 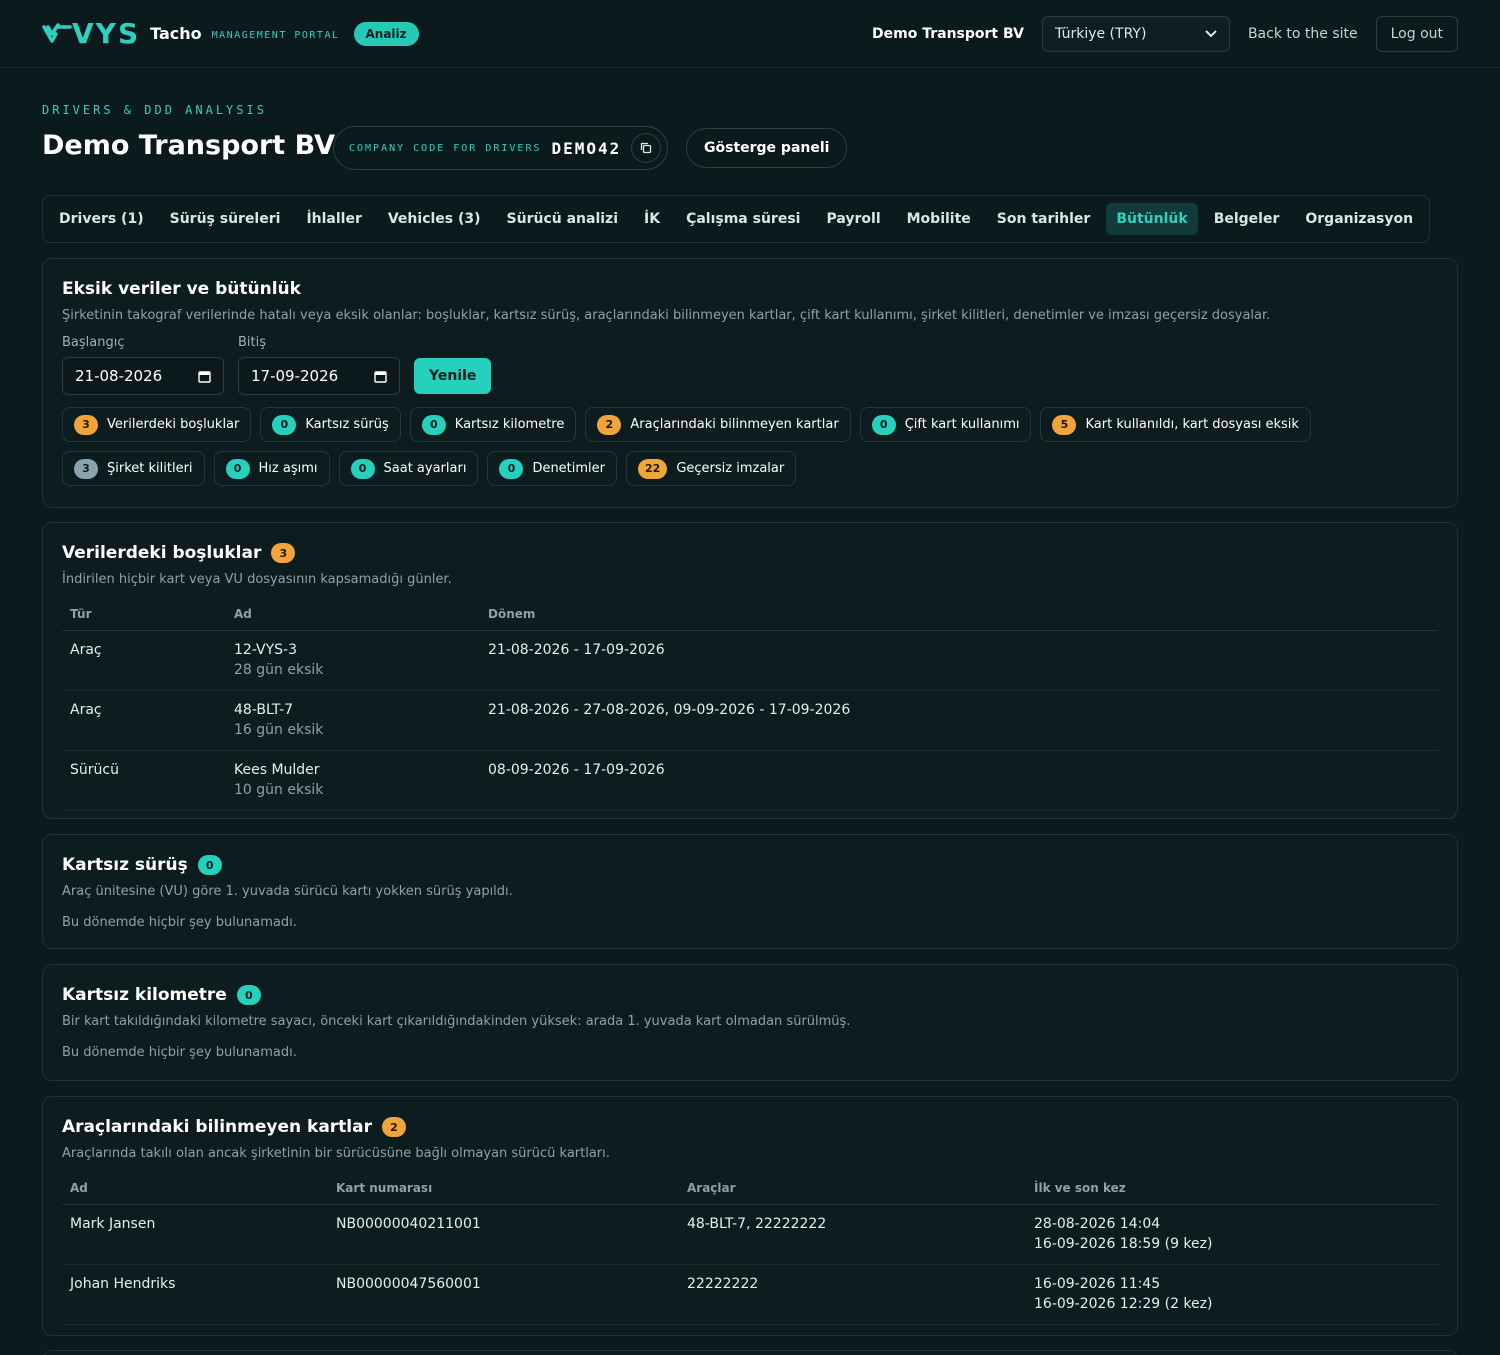 What do you see at coordinates (57, 32) in the screenshot?
I see `logo-check-icon` at bounding box center [57, 32].